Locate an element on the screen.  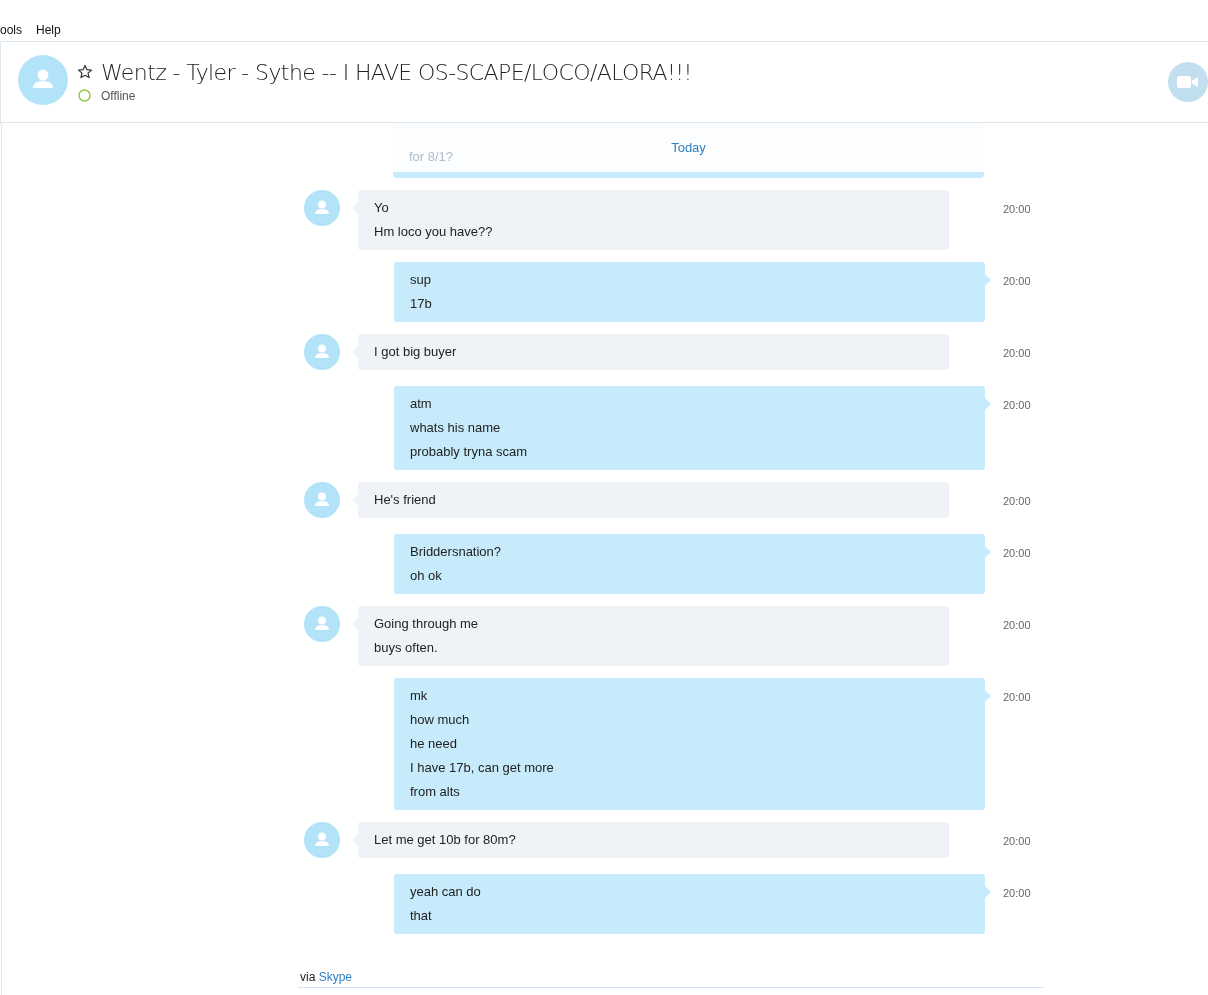
message-text: yeah can do is located at coordinates (446, 892).